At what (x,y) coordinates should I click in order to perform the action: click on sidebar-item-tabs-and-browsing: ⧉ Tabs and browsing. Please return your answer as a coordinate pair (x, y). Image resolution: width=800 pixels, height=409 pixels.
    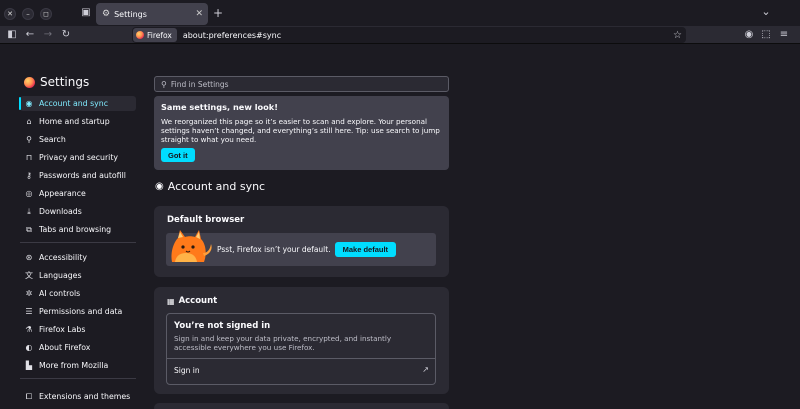
    Looking at the image, I should click on (78, 229).